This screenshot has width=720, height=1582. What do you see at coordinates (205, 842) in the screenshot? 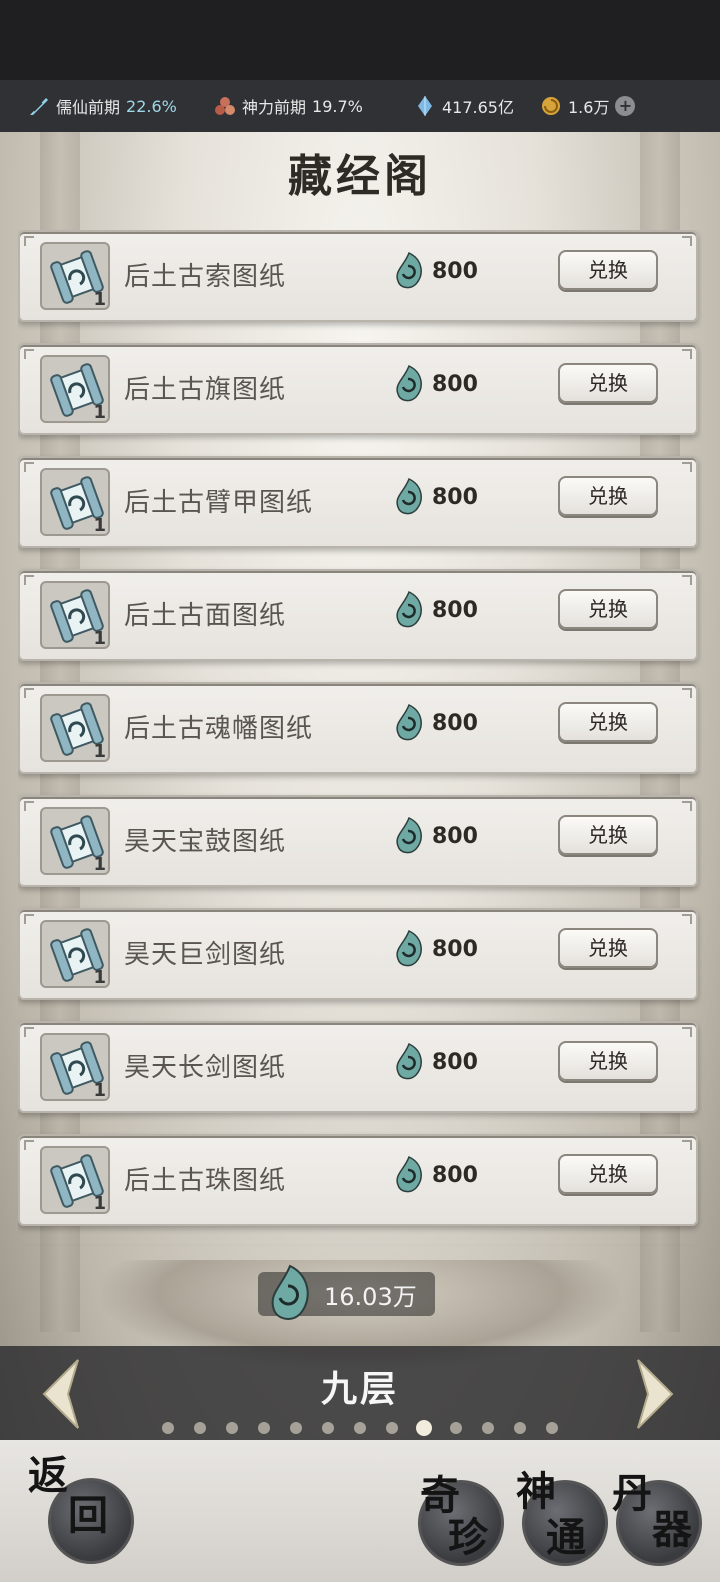
I see `item-name: 昊天宝鼓图纸` at bounding box center [205, 842].